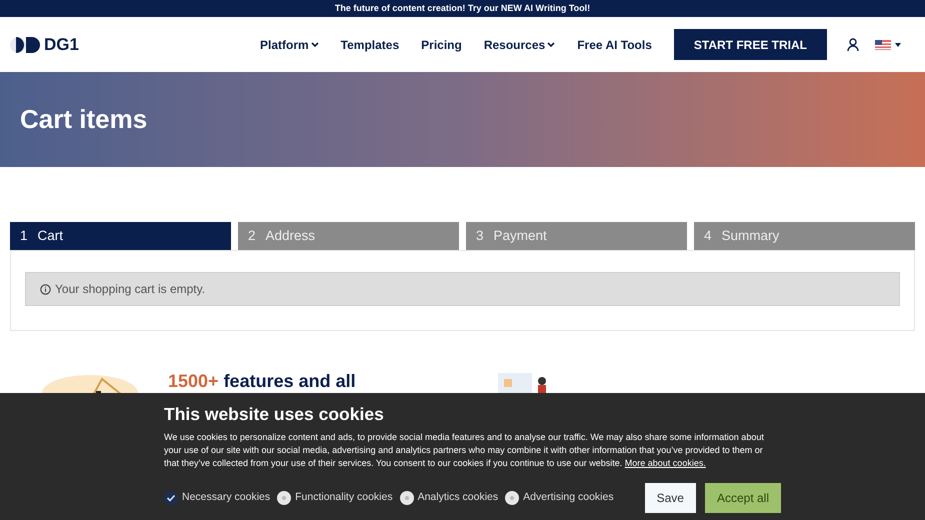 The image size is (925, 520). Describe the element at coordinates (84, 119) in the screenshot. I see `page-title: Cart items` at that location.